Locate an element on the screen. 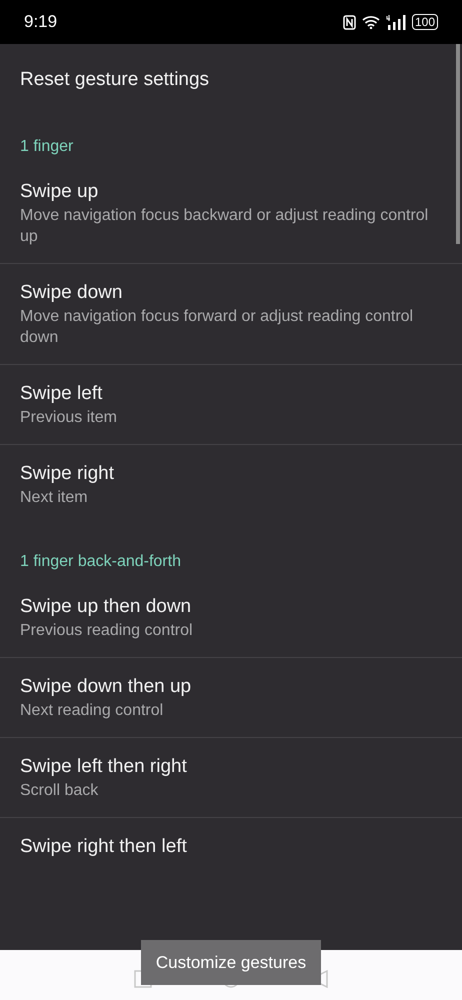 The image size is (462, 1000). setting-description: Previous item is located at coordinates (69, 418).